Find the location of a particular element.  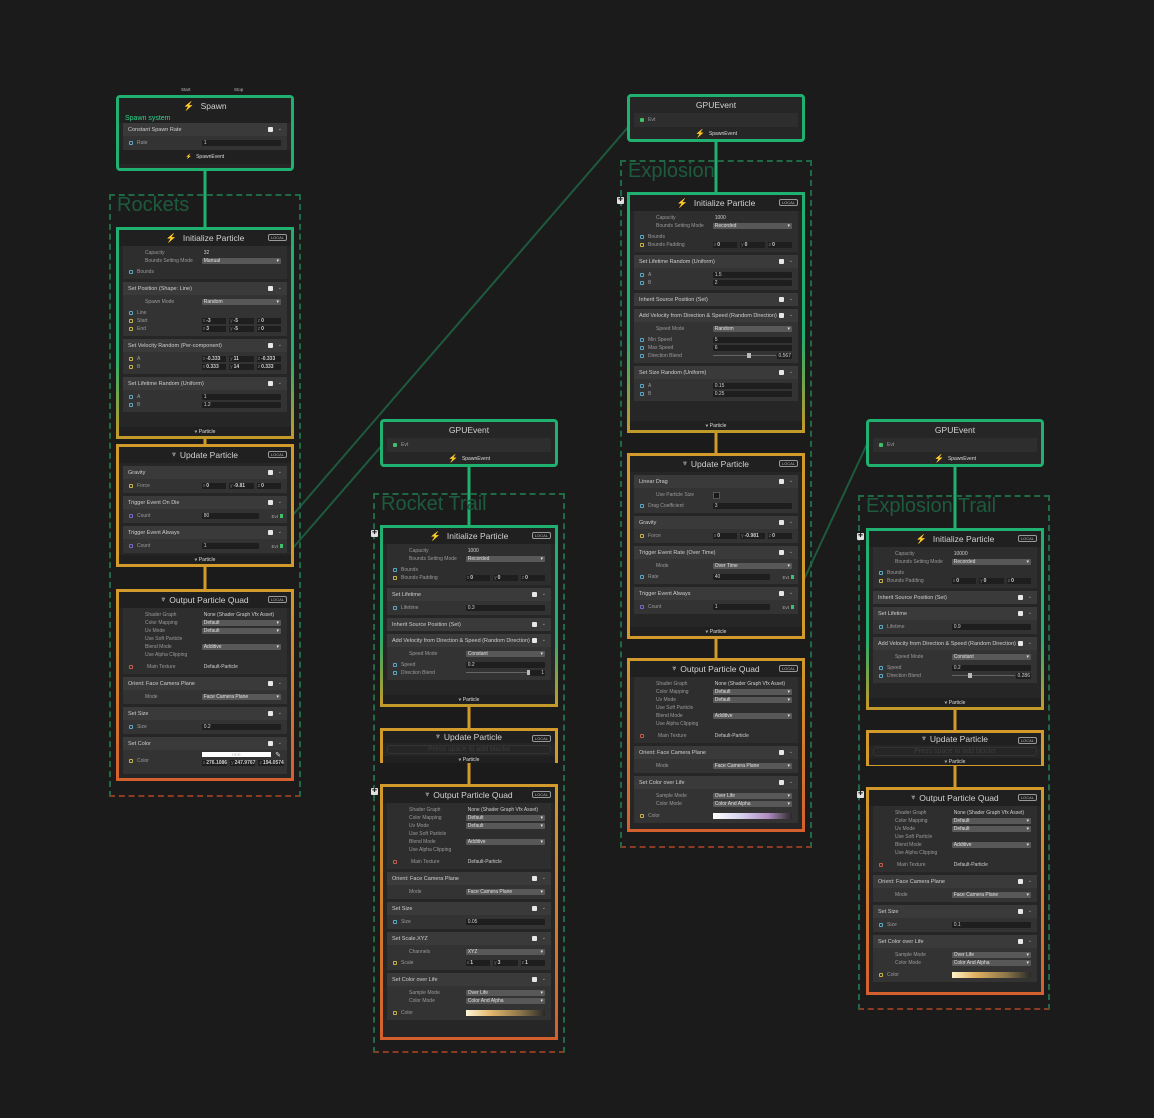

count-field: 80 is located at coordinates (230, 516).